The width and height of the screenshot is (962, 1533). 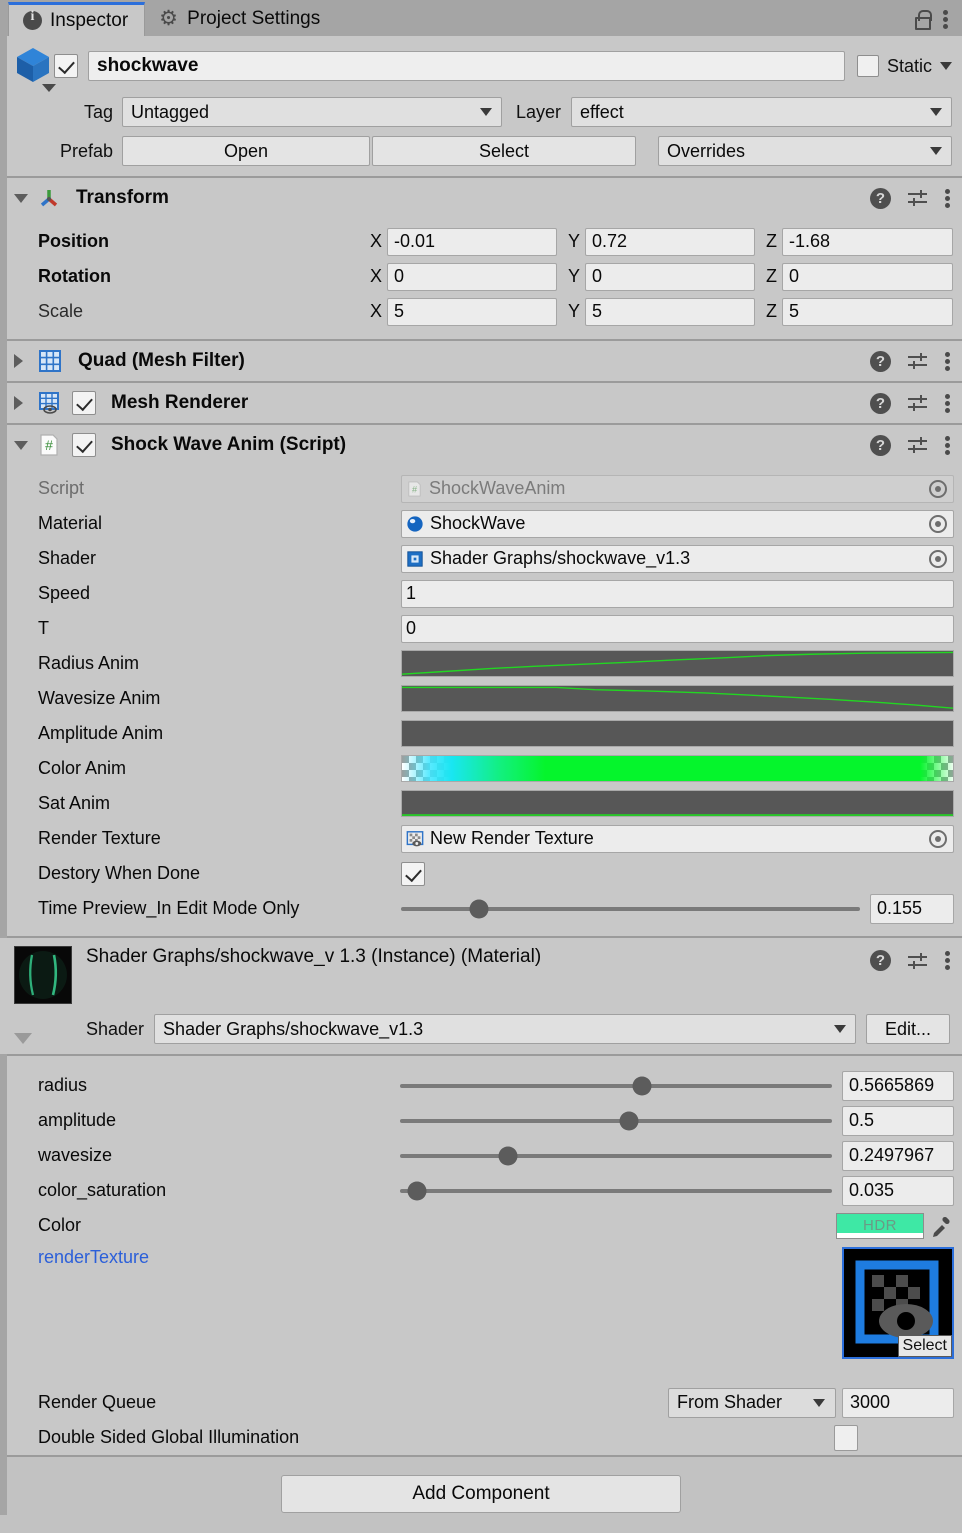 I want to click on material-shader-dropdown: Shader Graphs/shockwave_v1.3, so click(x=505, y=1029).